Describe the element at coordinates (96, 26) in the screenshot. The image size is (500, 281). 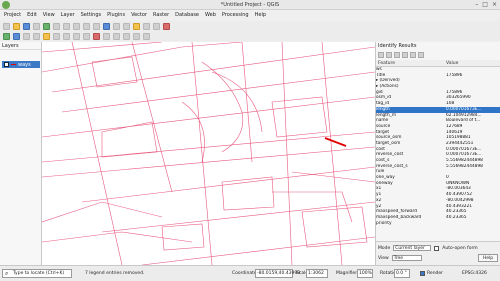
I see `refresh-icon` at that location.